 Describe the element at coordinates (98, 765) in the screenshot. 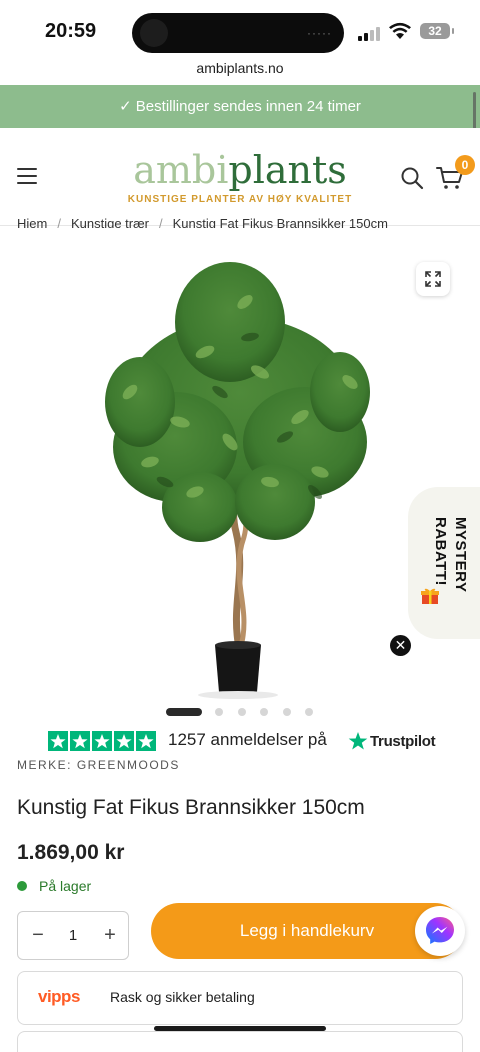

I see `product-brand: MERKE: GREENMOODS` at that location.